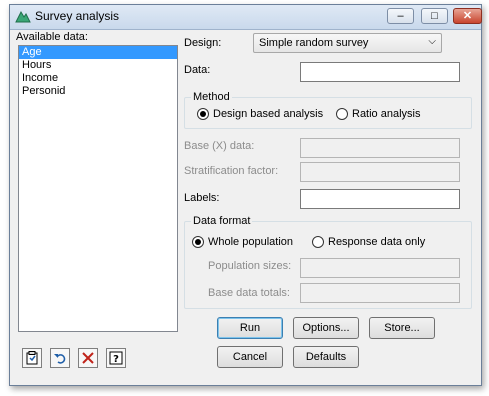 This screenshot has height=396, width=489. I want to click on undo-button, so click(60, 358).